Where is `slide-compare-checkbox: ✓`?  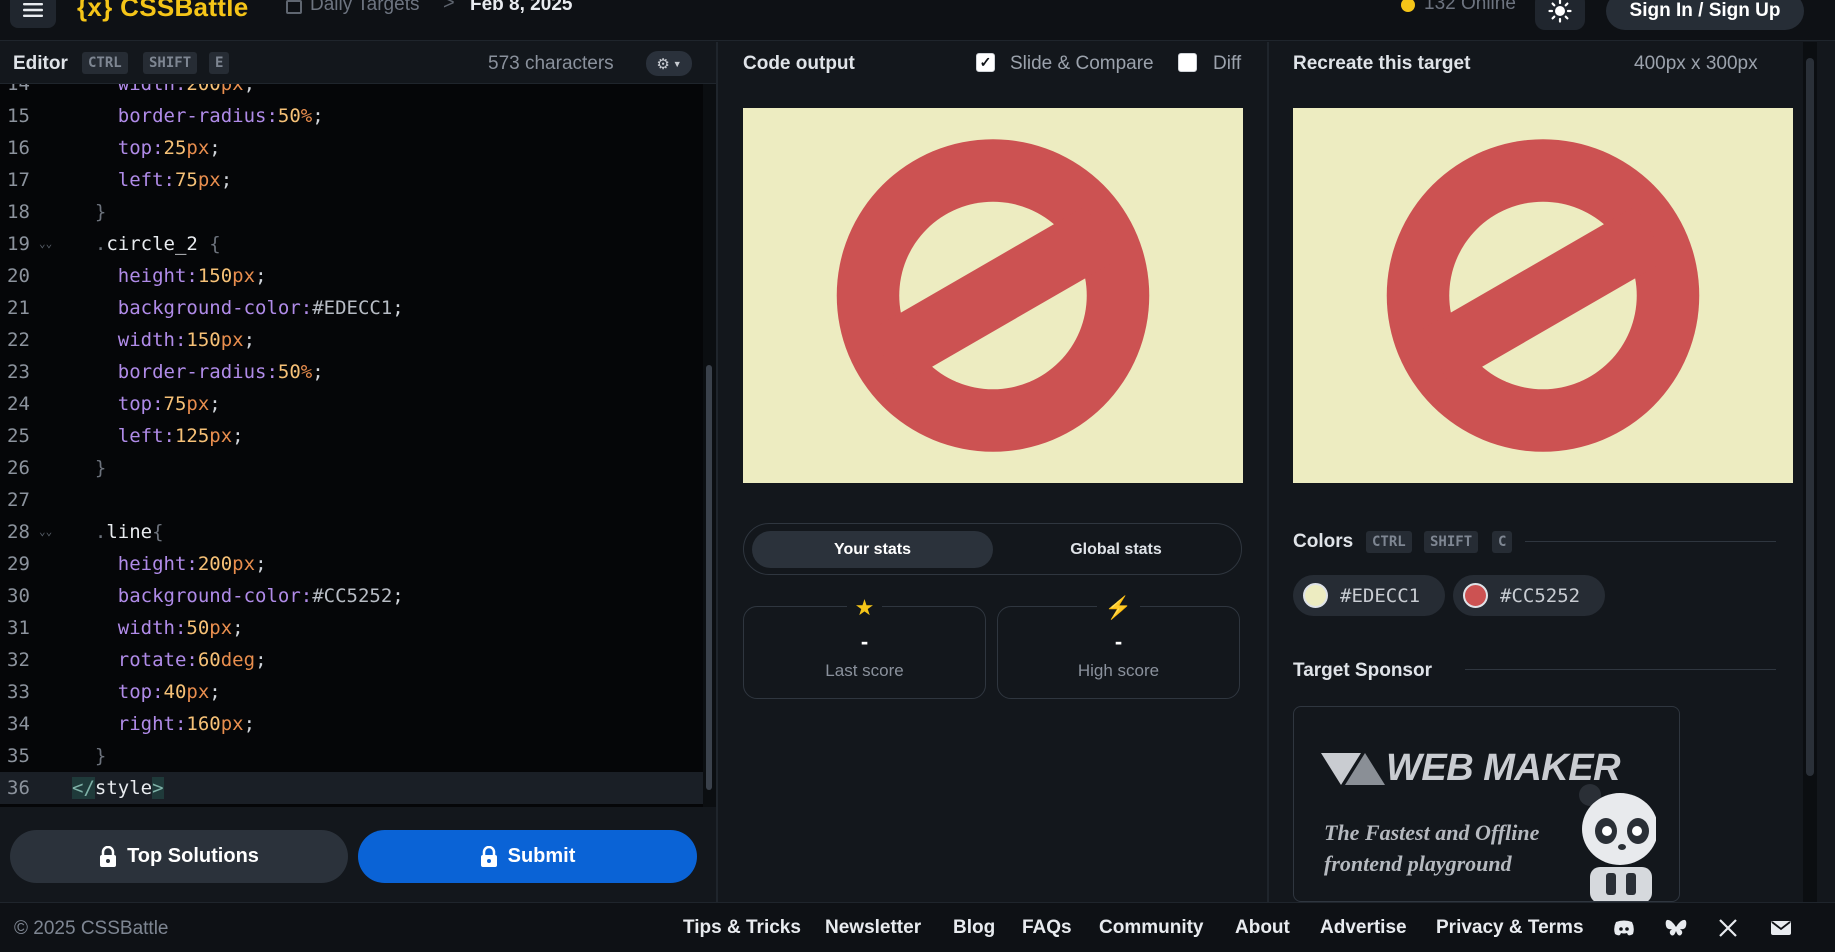 slide-compare-checkbox: ✓ is located at coordinates (985, 62).